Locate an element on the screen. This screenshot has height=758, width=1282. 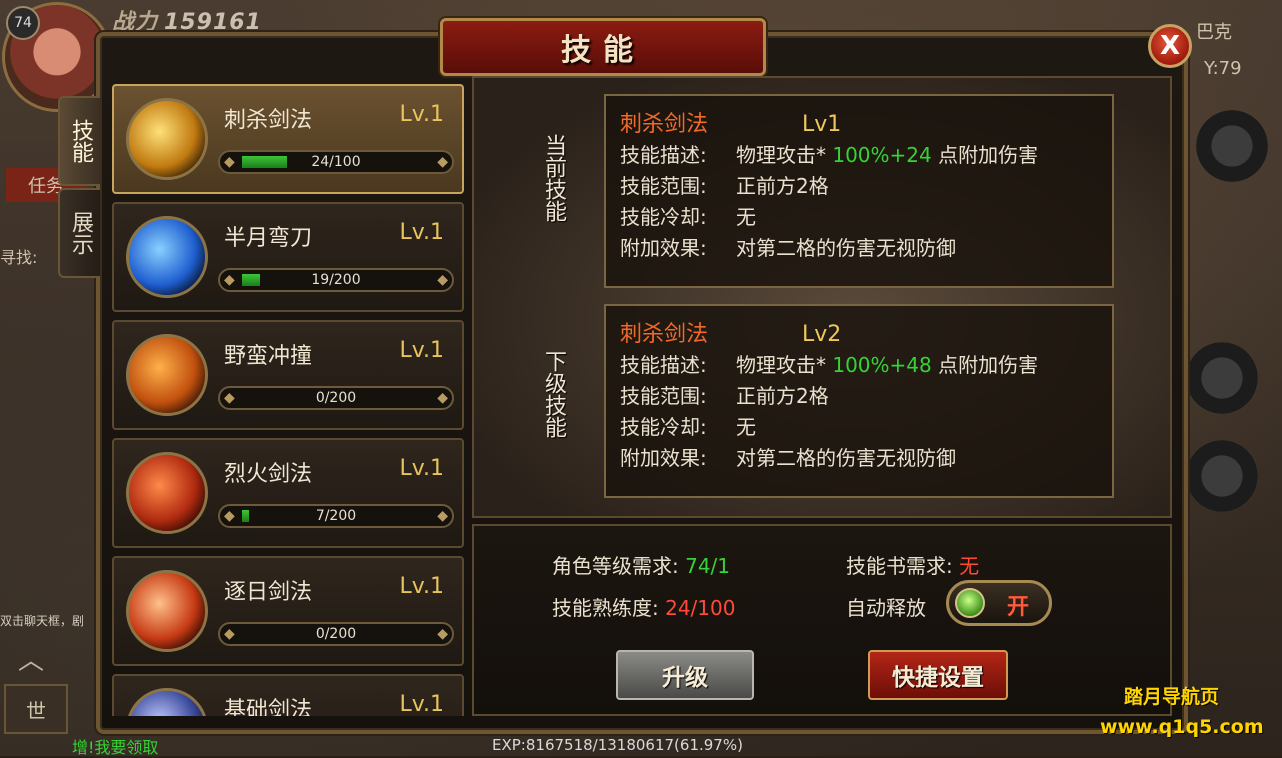
close-button: X is located at coordinates (1170, 46).